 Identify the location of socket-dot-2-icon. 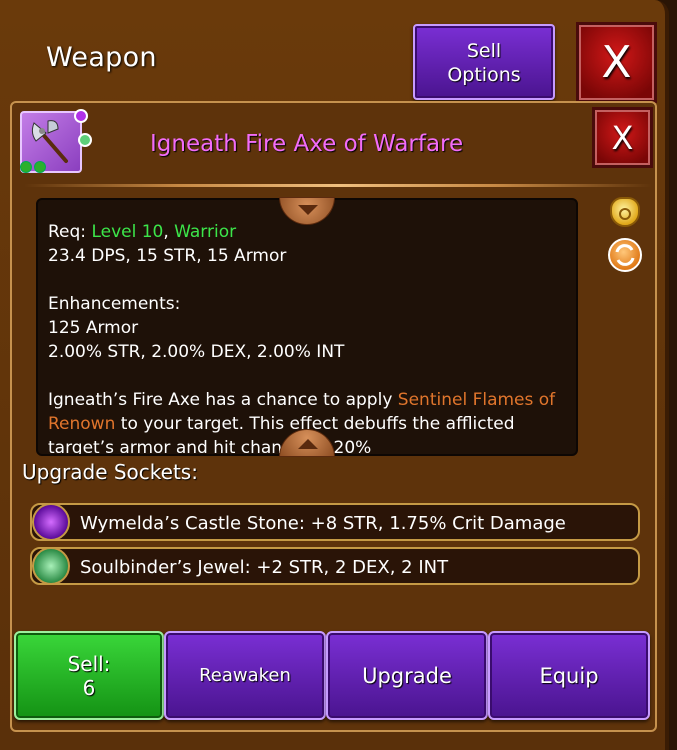
(40, 167).